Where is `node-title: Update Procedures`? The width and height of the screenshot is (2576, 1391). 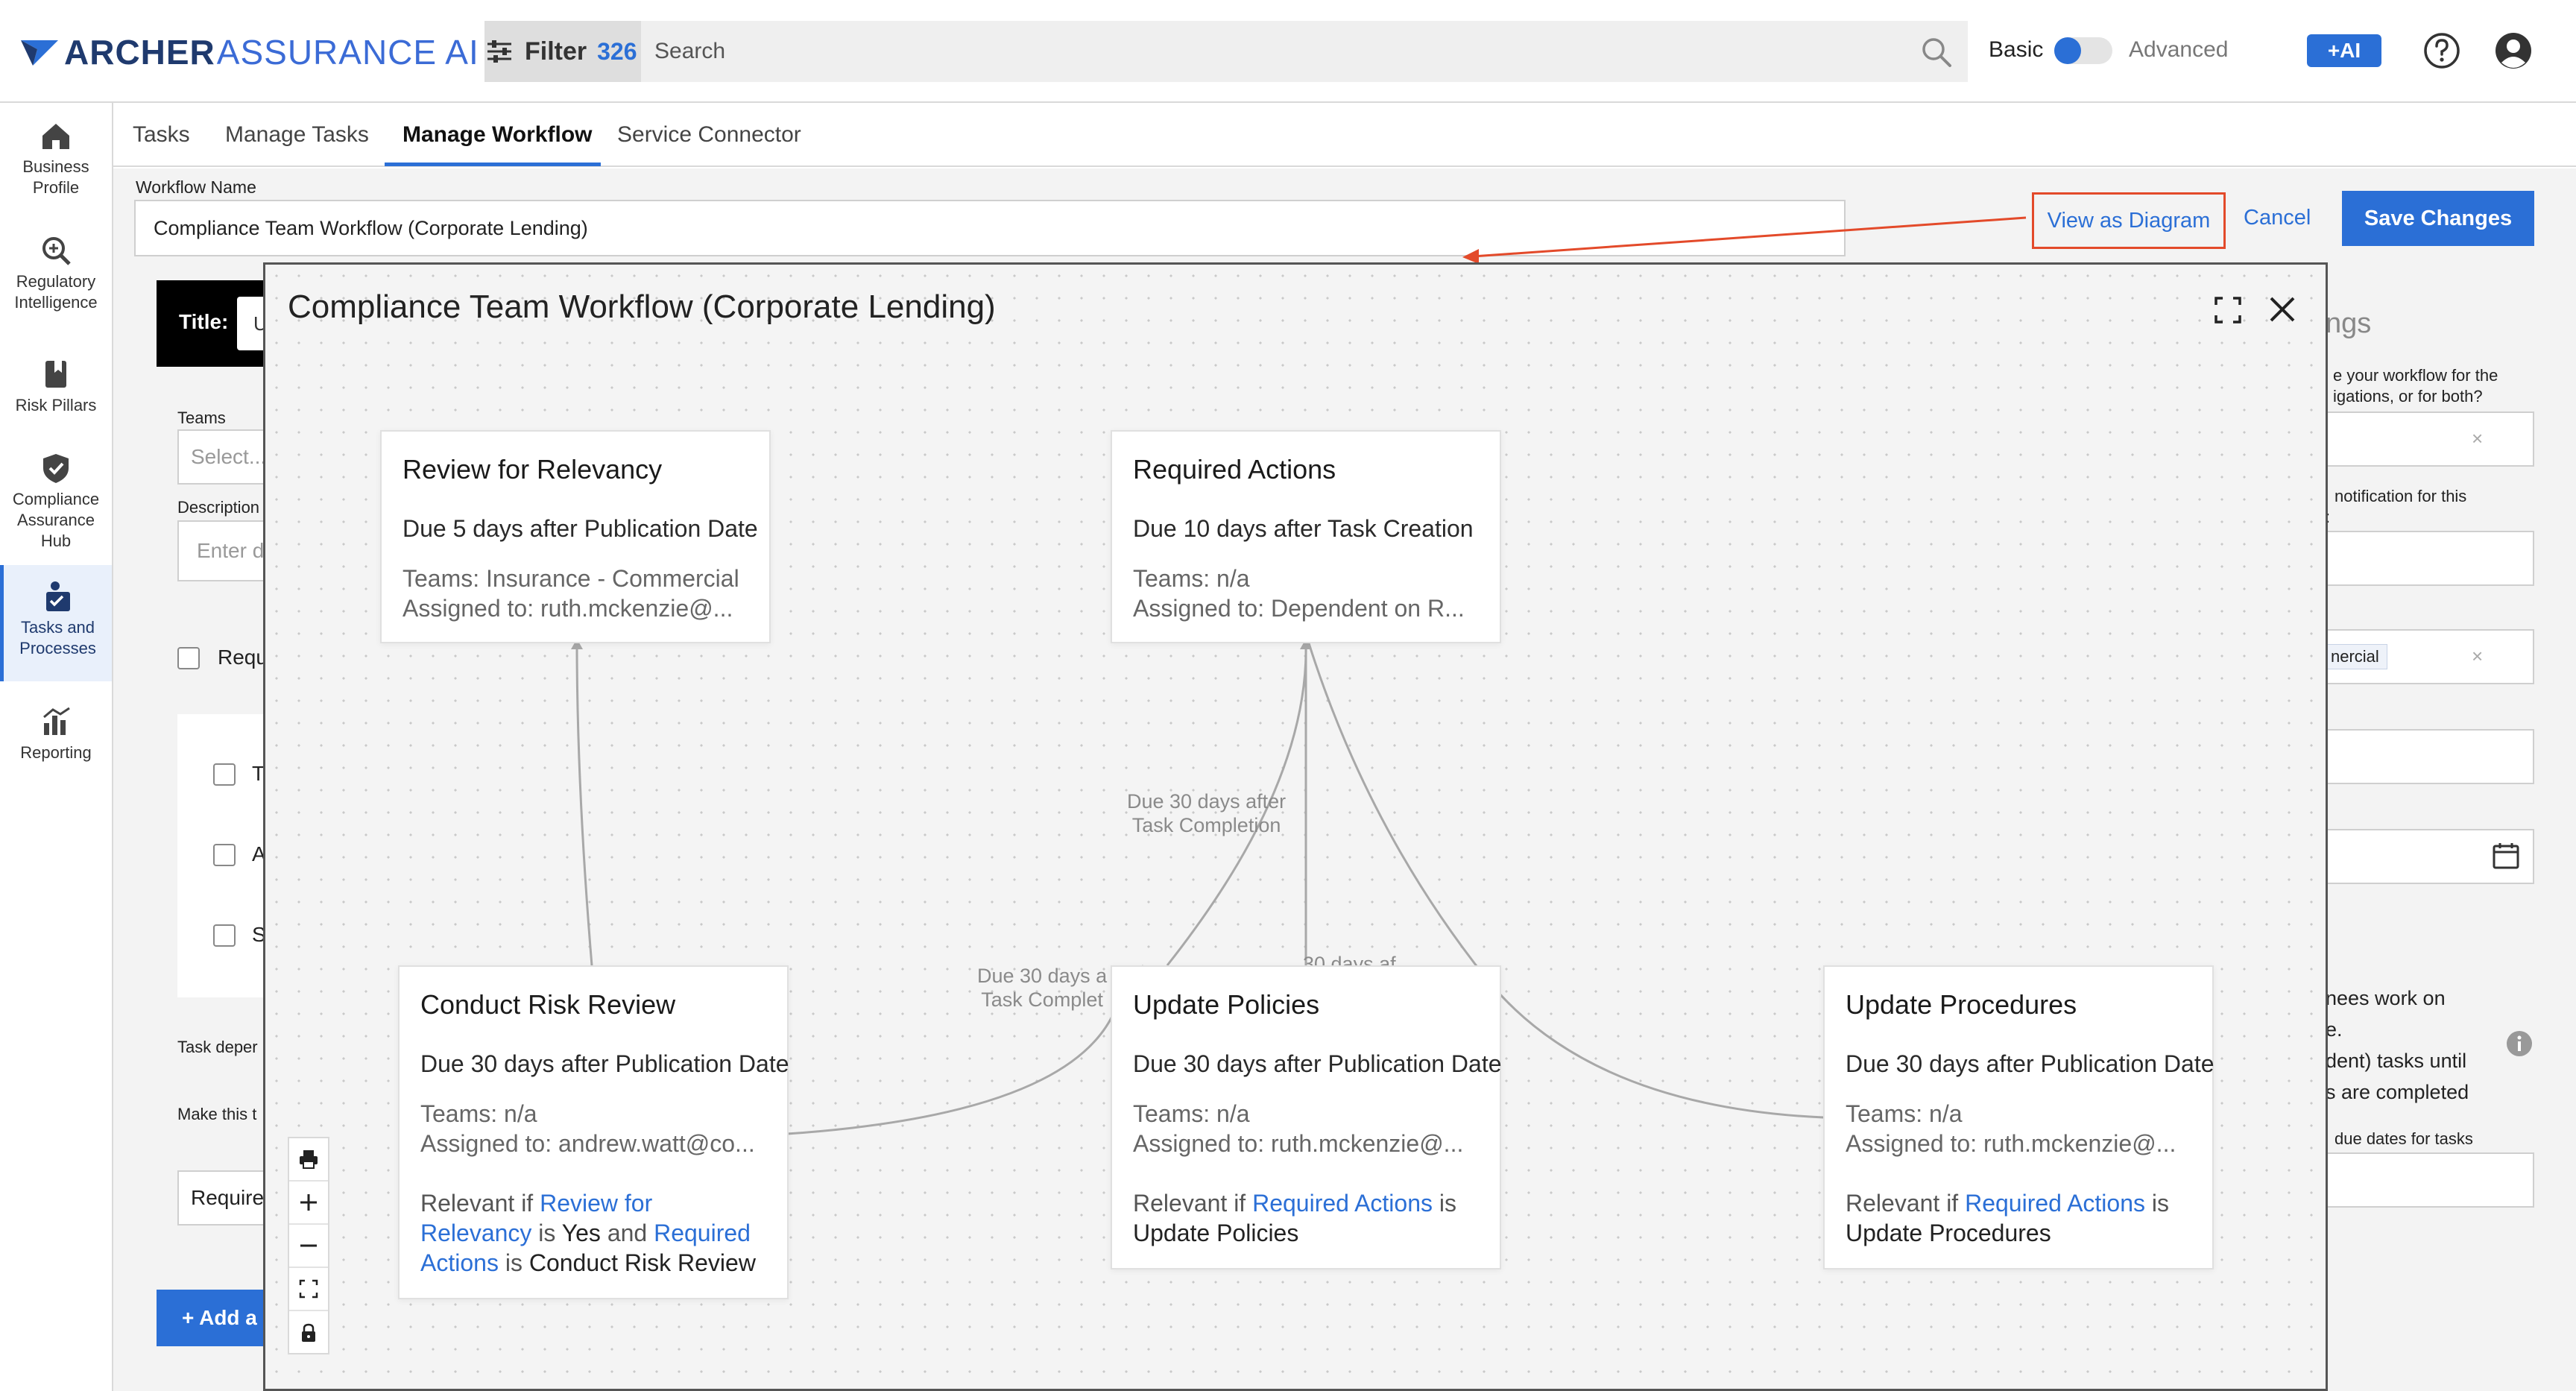 node-title: Update Procedures is located at coordinates (1961, 1004).